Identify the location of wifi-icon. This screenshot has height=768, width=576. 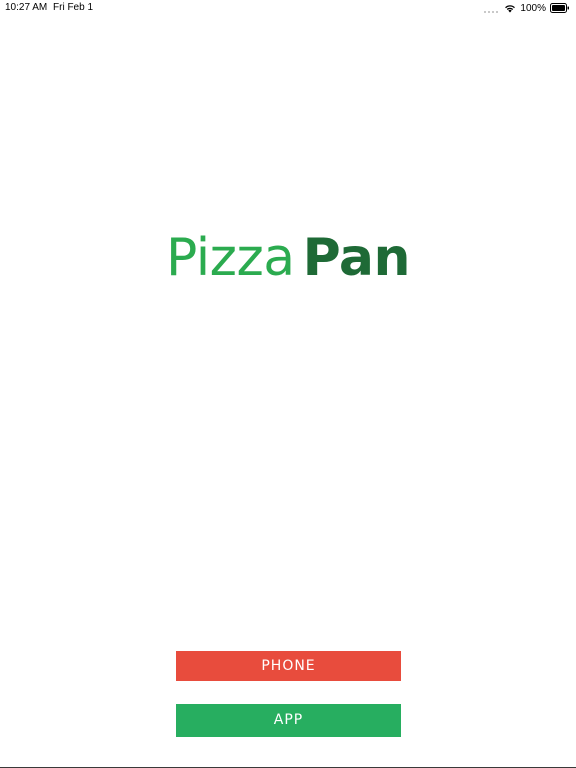
(510, 8).